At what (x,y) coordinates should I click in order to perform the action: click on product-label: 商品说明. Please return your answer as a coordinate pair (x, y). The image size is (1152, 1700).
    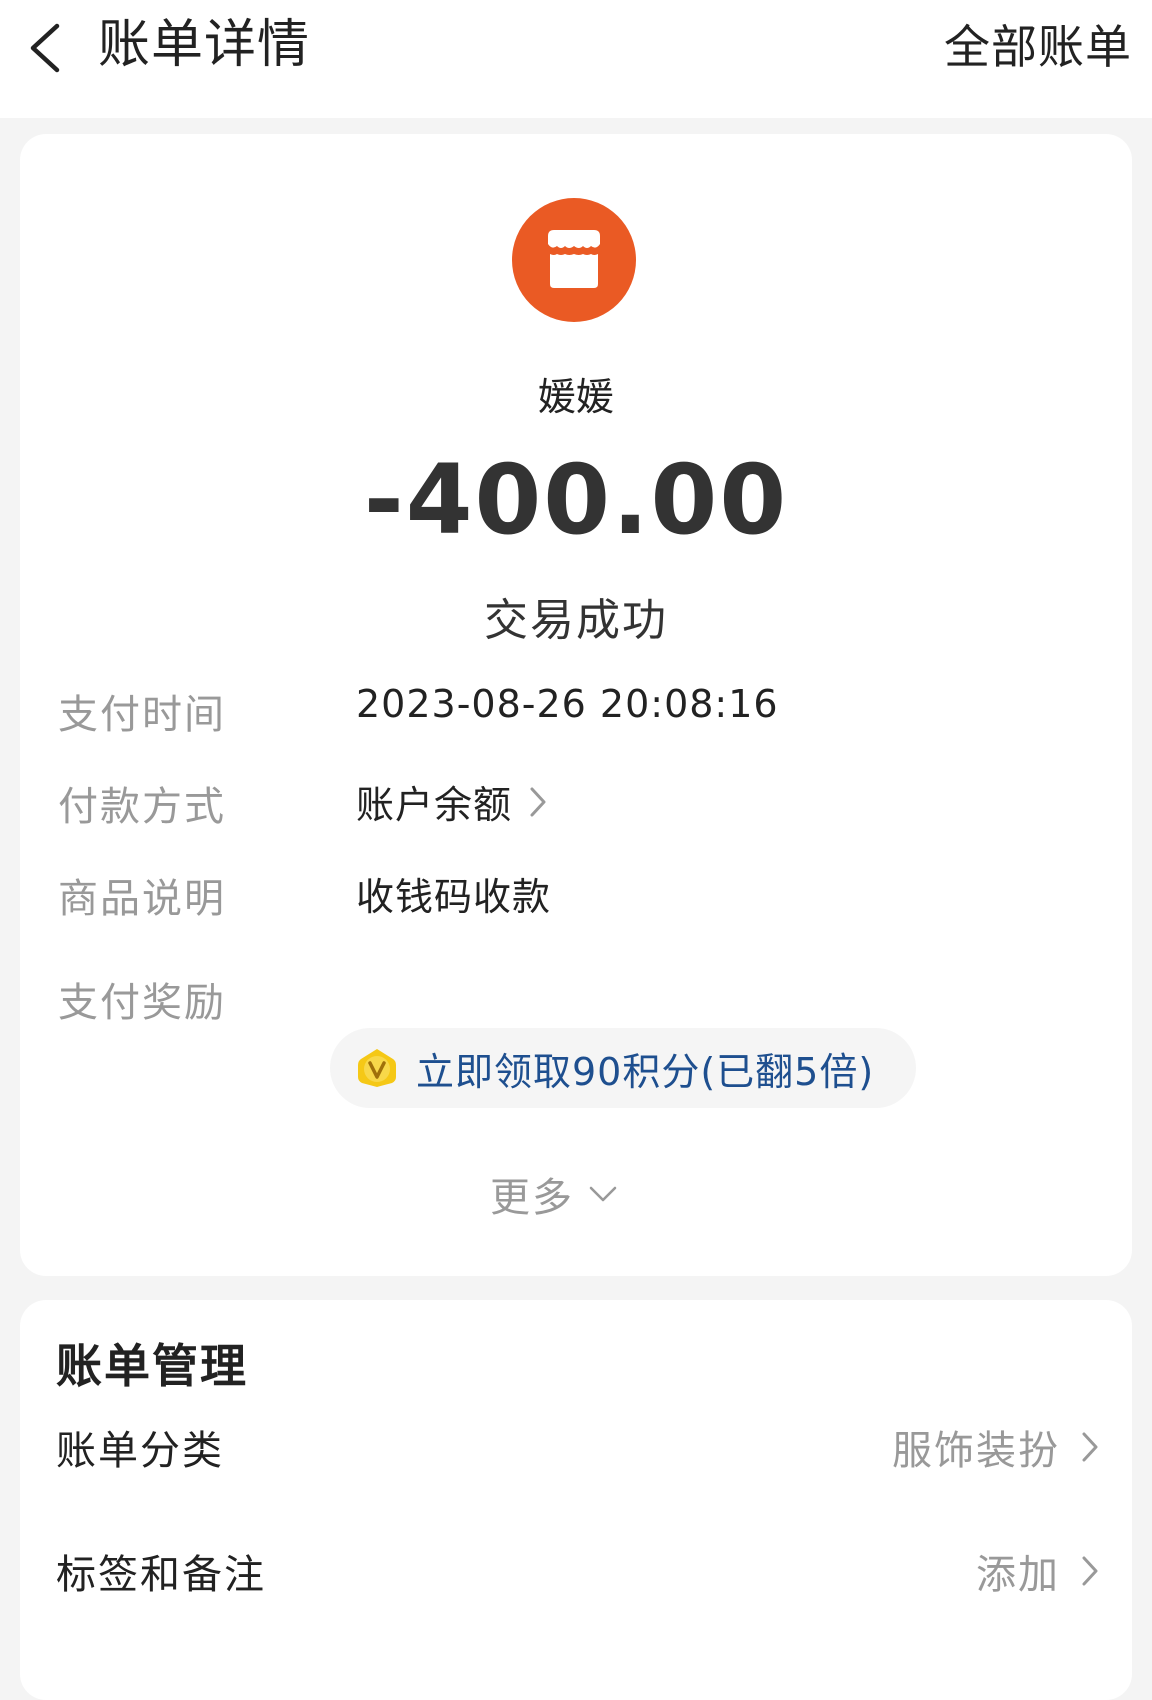
    Looking at the image, I should click on (142, 899).